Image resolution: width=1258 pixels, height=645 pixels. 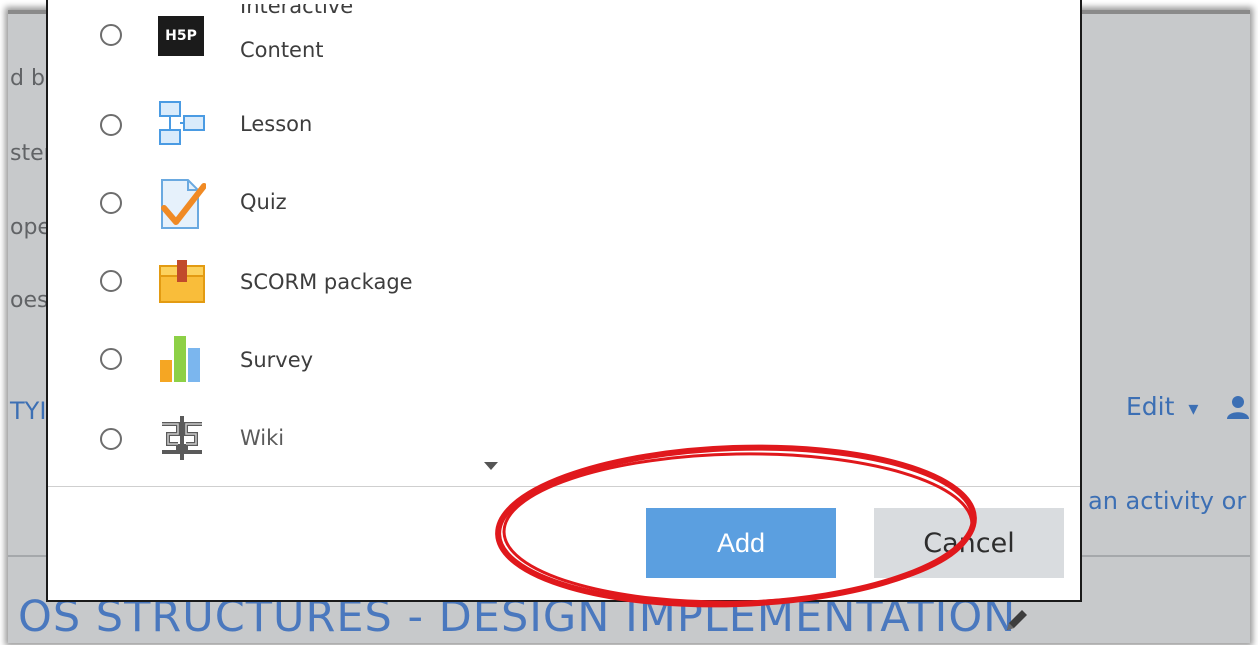 What do you see at coordinates (1167, 501) in the screenshot?
I see `add-activity-link: an activity or` at bounding box center [1167, 501].